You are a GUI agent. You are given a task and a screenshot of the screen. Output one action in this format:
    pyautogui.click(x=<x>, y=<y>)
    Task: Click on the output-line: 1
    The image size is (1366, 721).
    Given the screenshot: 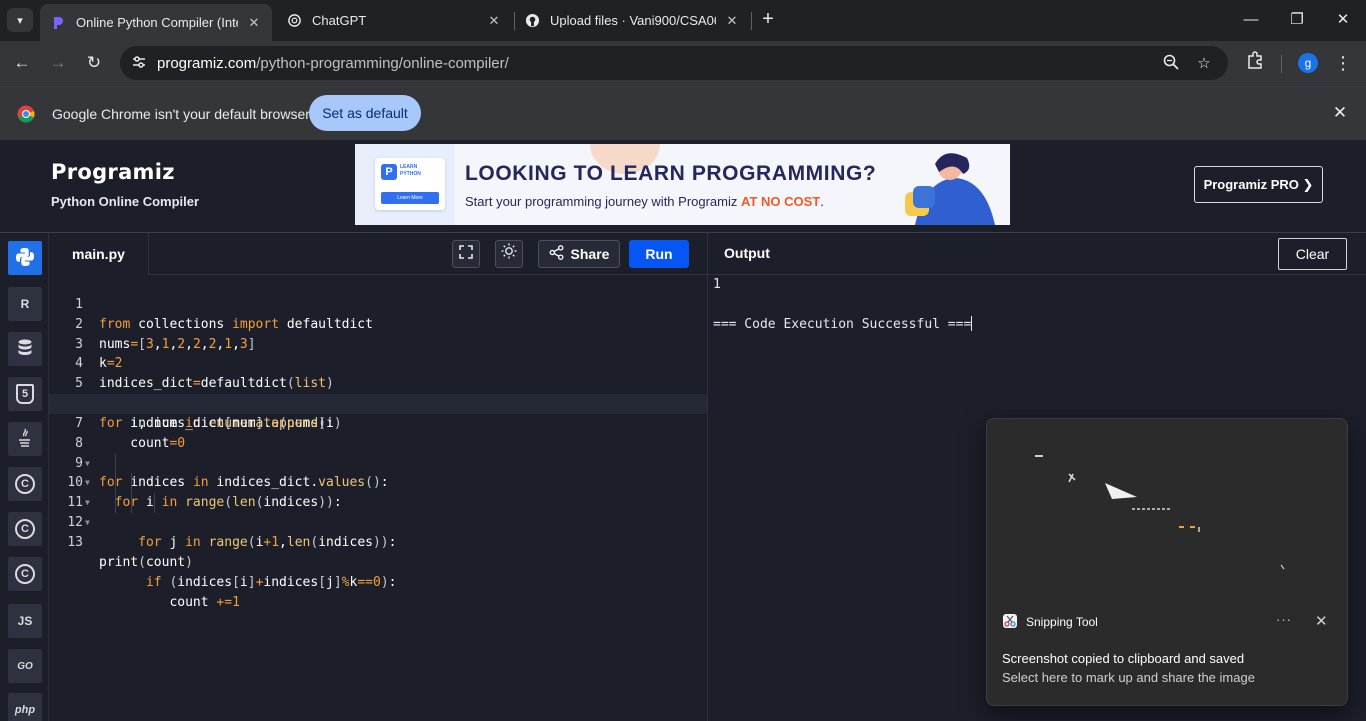 What is the action you would take?
    pyautogui.click(x=717, y=284)
    